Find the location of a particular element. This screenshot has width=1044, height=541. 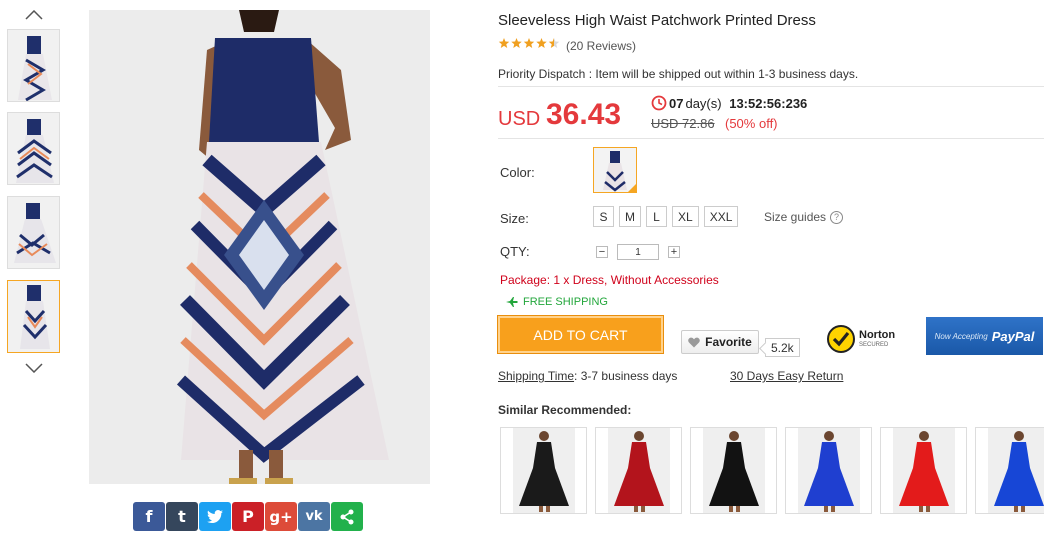

norton-check-icon is located at coordinates (841, 339).